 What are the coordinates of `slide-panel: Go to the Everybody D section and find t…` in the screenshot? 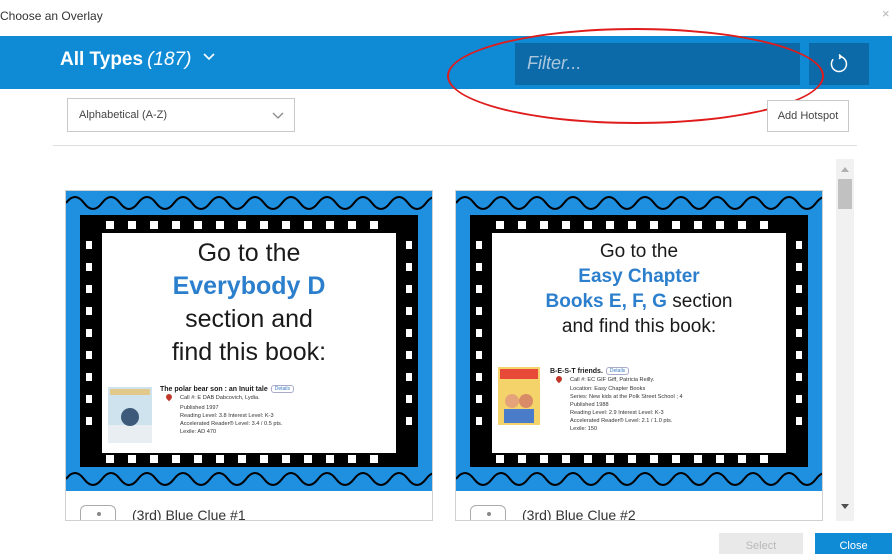 It's located at (249, 343).